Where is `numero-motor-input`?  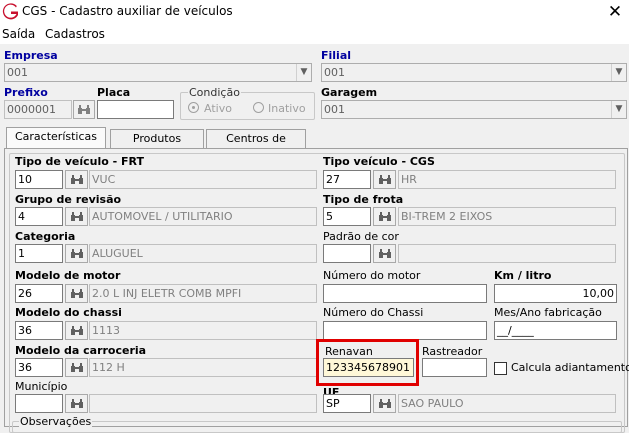
numero-motor-input is located at coordinates (405, 293).